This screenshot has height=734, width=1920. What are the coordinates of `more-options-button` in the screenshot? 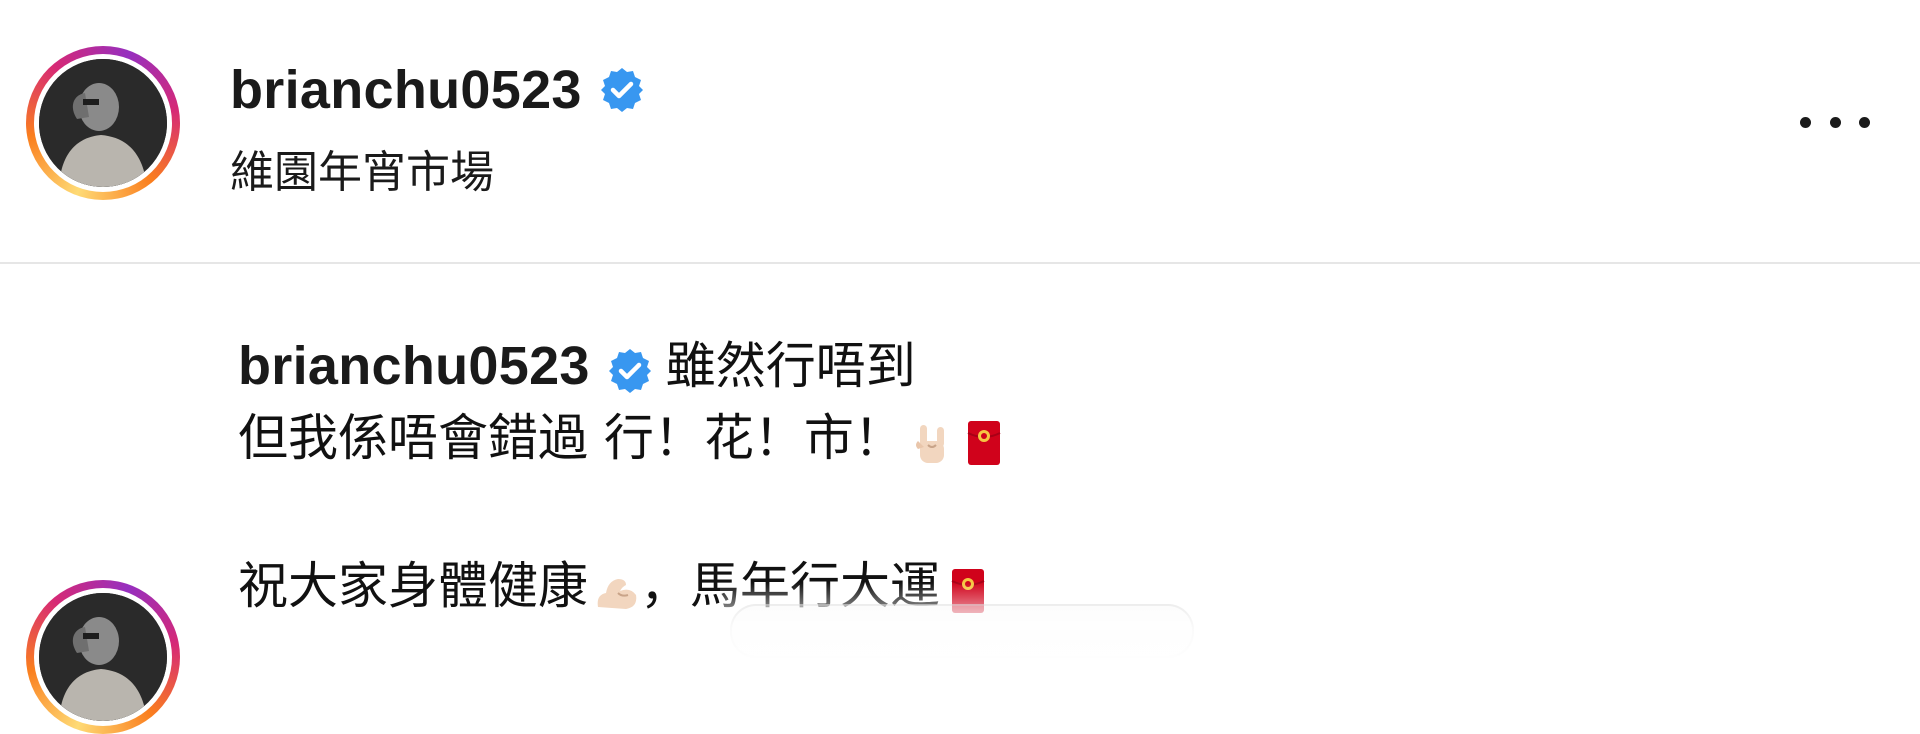 It's located at (1835, 122).